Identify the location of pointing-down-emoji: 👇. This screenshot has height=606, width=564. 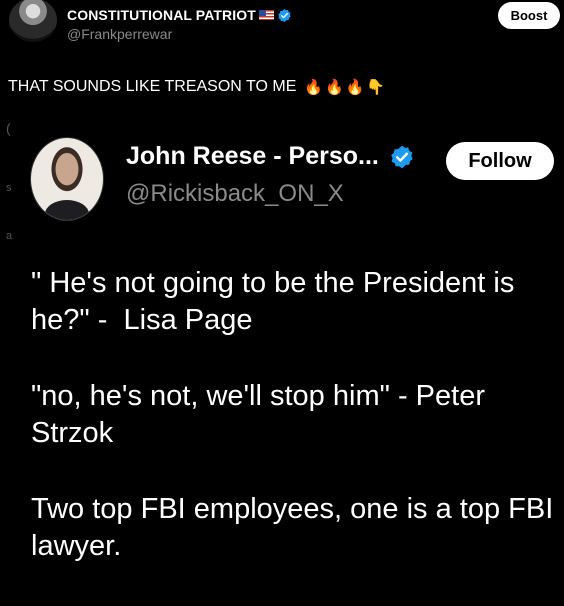
(376, 87).